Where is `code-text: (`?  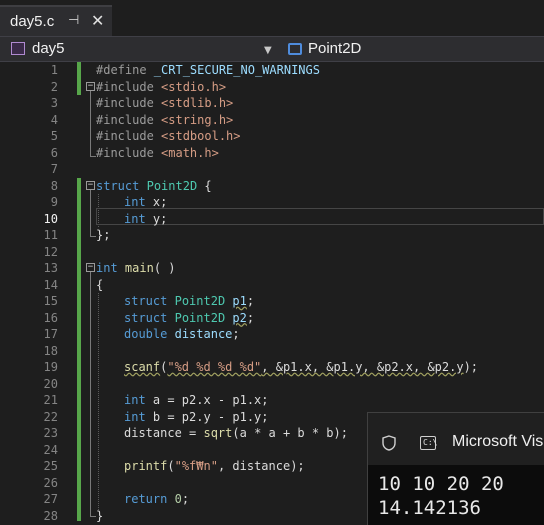 code-text: ( is located at coordinates (171, 466).